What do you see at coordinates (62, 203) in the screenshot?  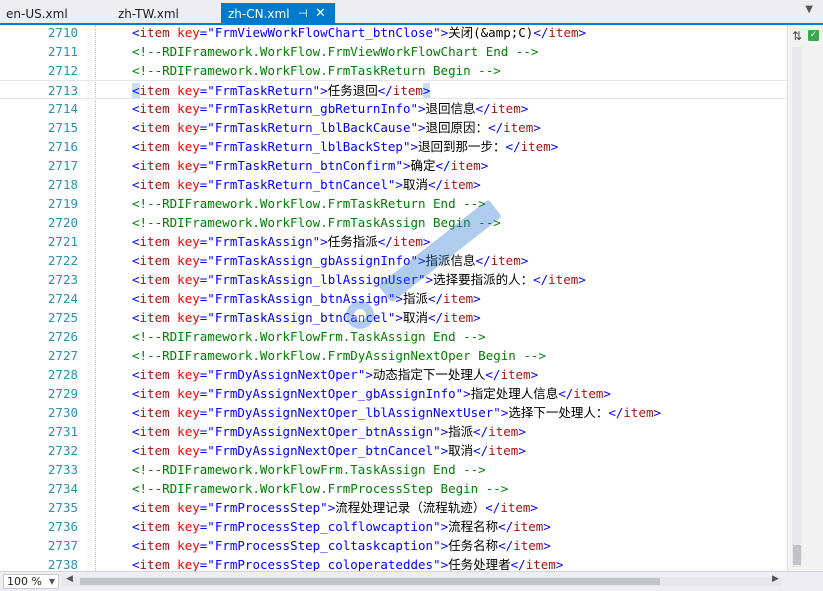 I see `line-number: 2719` at bounding box center [62, 203].